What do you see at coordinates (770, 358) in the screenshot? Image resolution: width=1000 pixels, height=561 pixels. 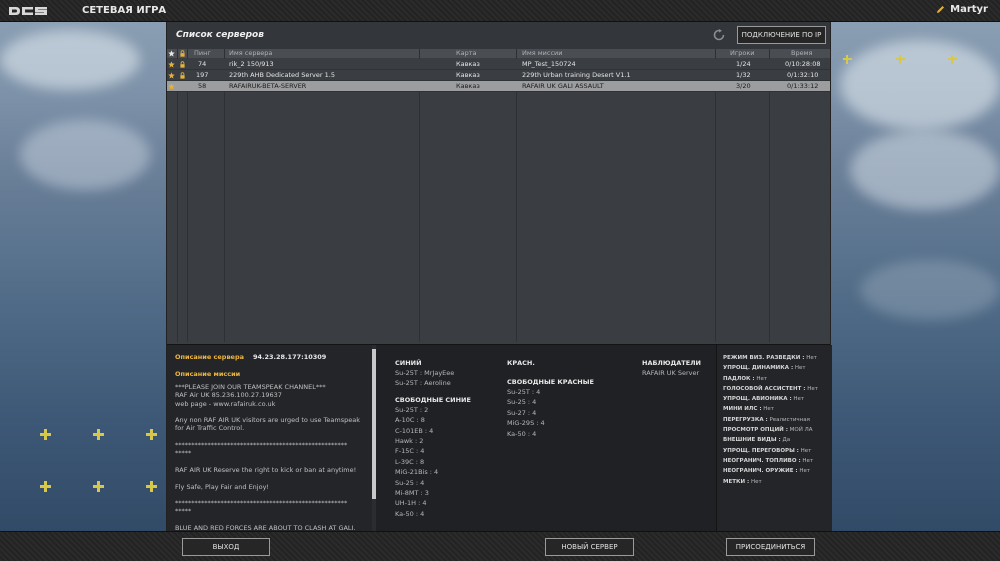 I see `option-line: РЕЖИМ ВИЗ. РАЗВЕДКИ : Нет` at bounding box center [770, 358].